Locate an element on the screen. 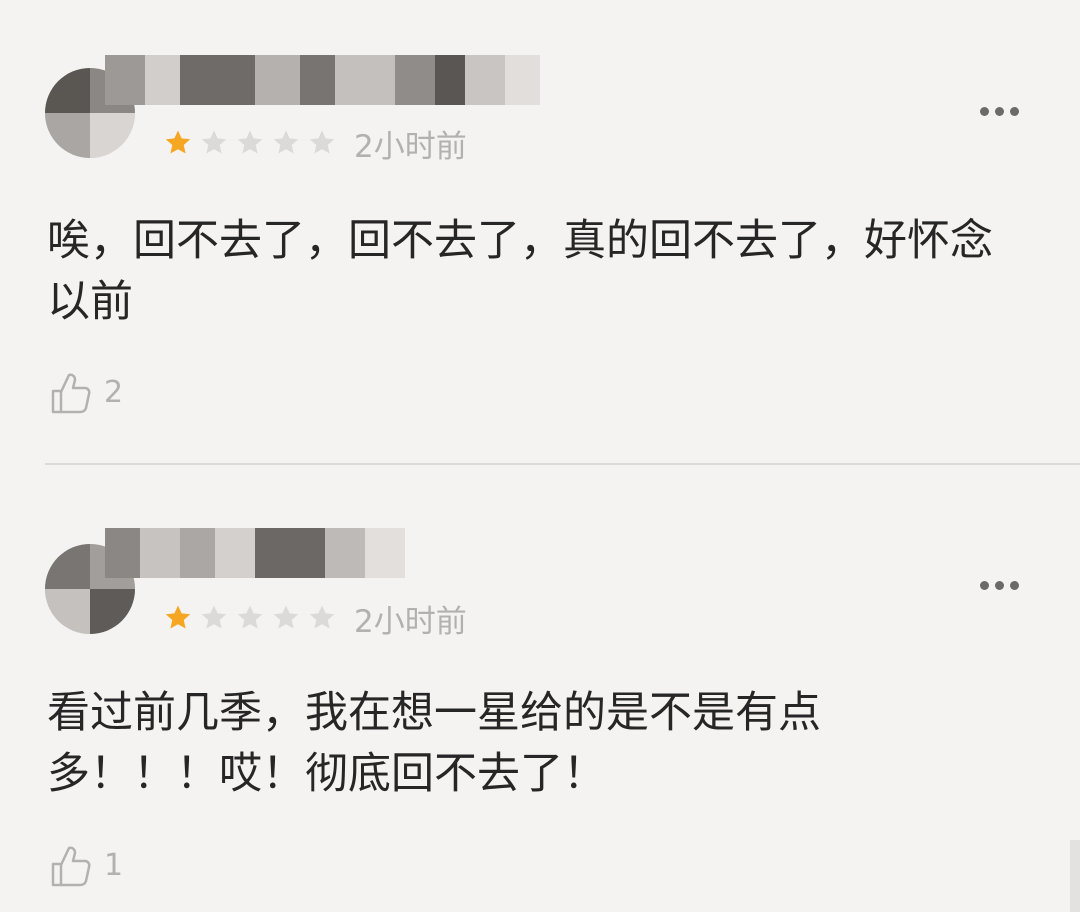 This screenshot has width=1080, height=912. like-count: 2 is located at coordinates (114, 392).